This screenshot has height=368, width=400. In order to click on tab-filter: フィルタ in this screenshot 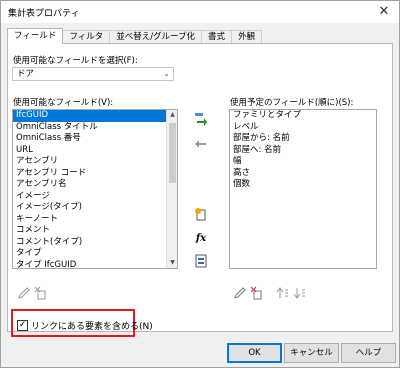, I will do `click(86, 37)`.